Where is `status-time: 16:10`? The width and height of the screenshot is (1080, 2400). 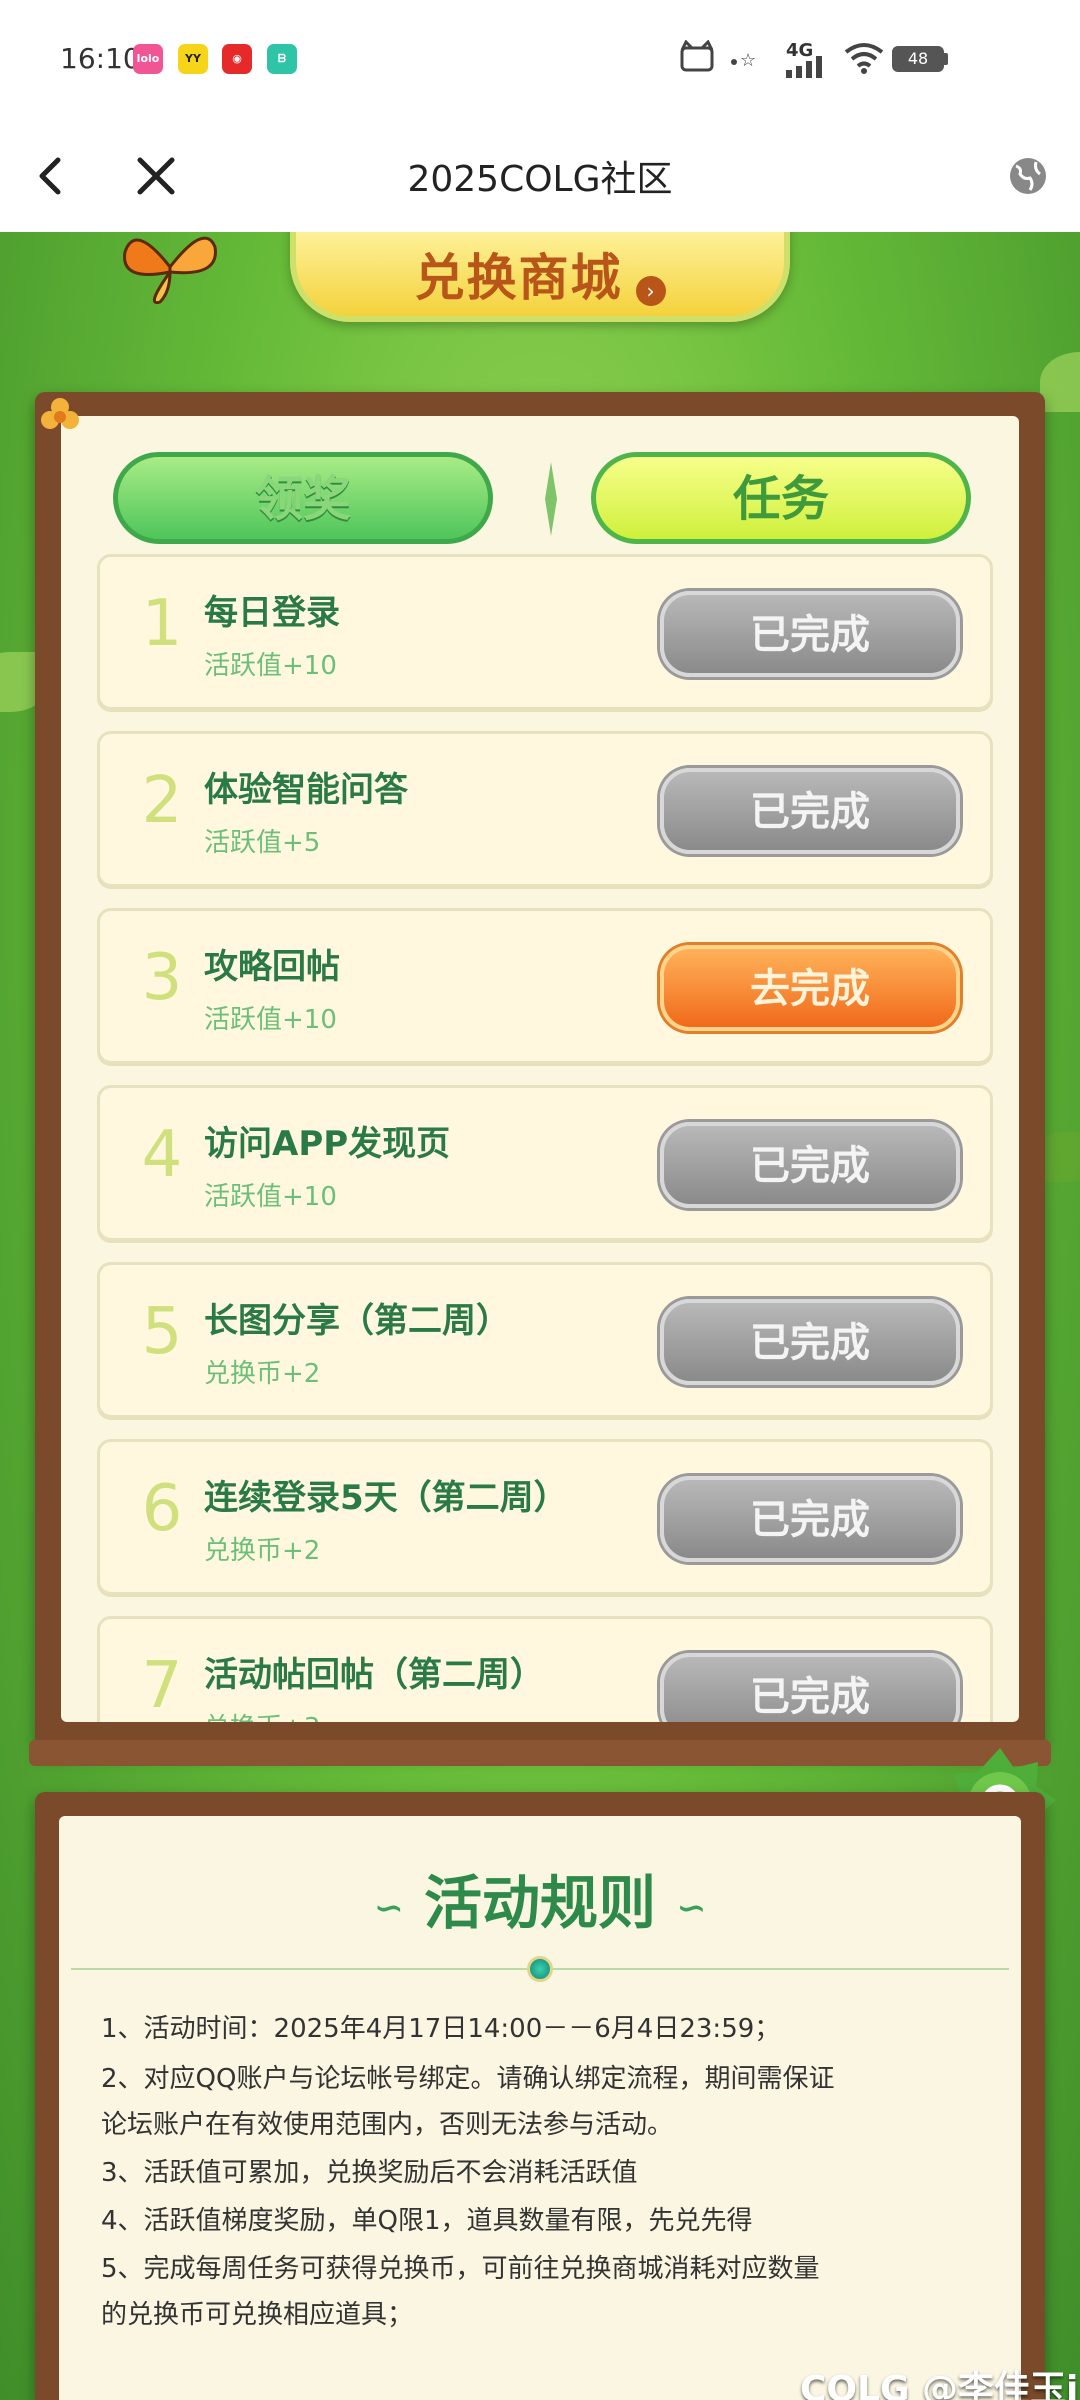
status-time: 16:10 is located at coordinates (100, 58).